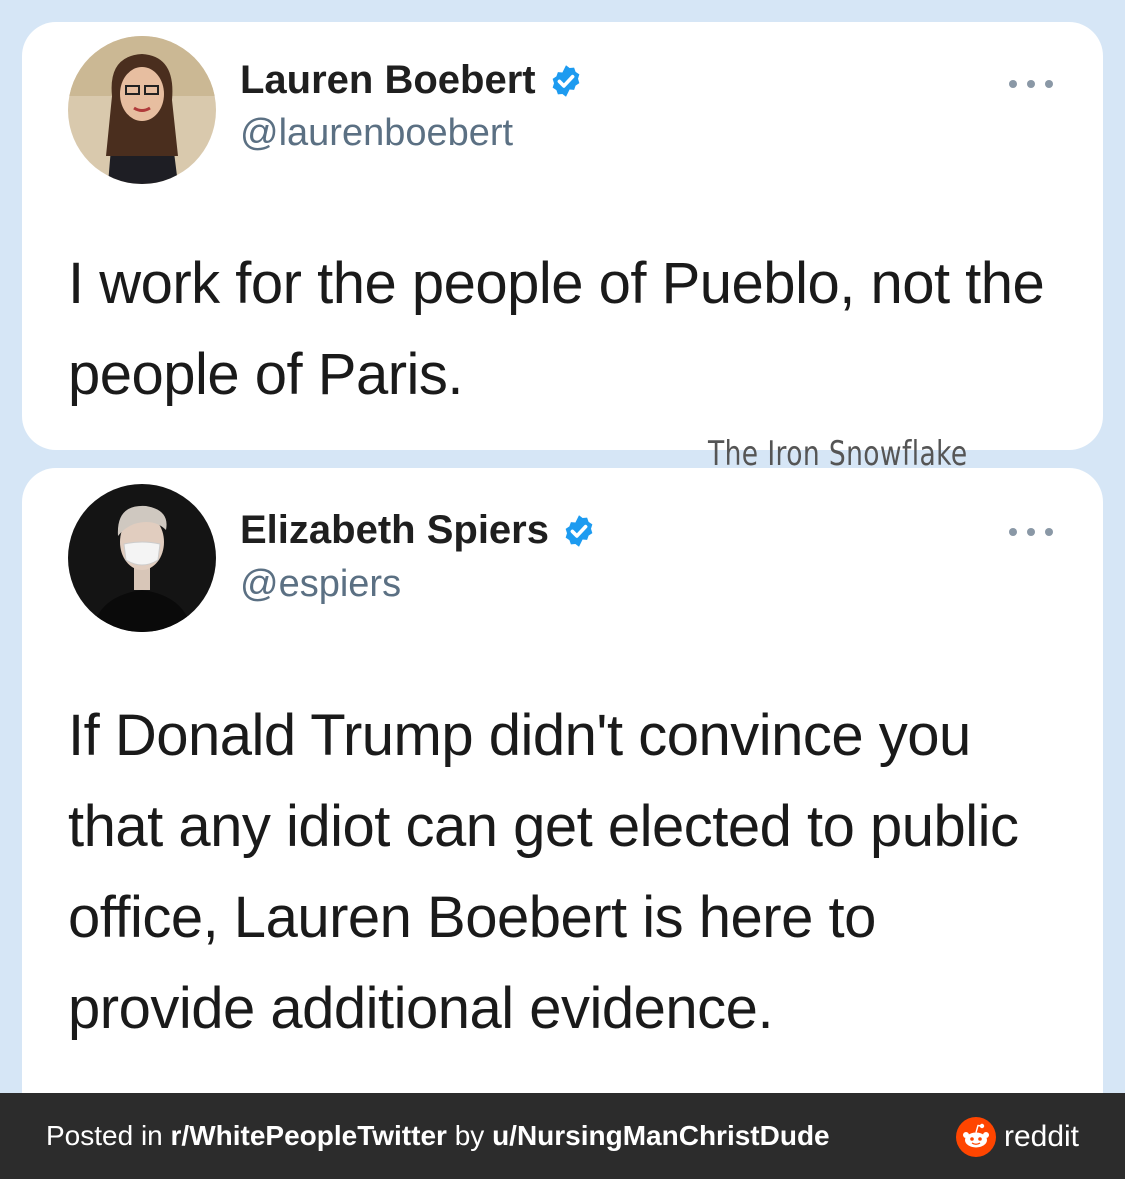 This screenshot has height=1179, width=1125. I want to click on reddit-logo: reddit, so click(1017, 1137).